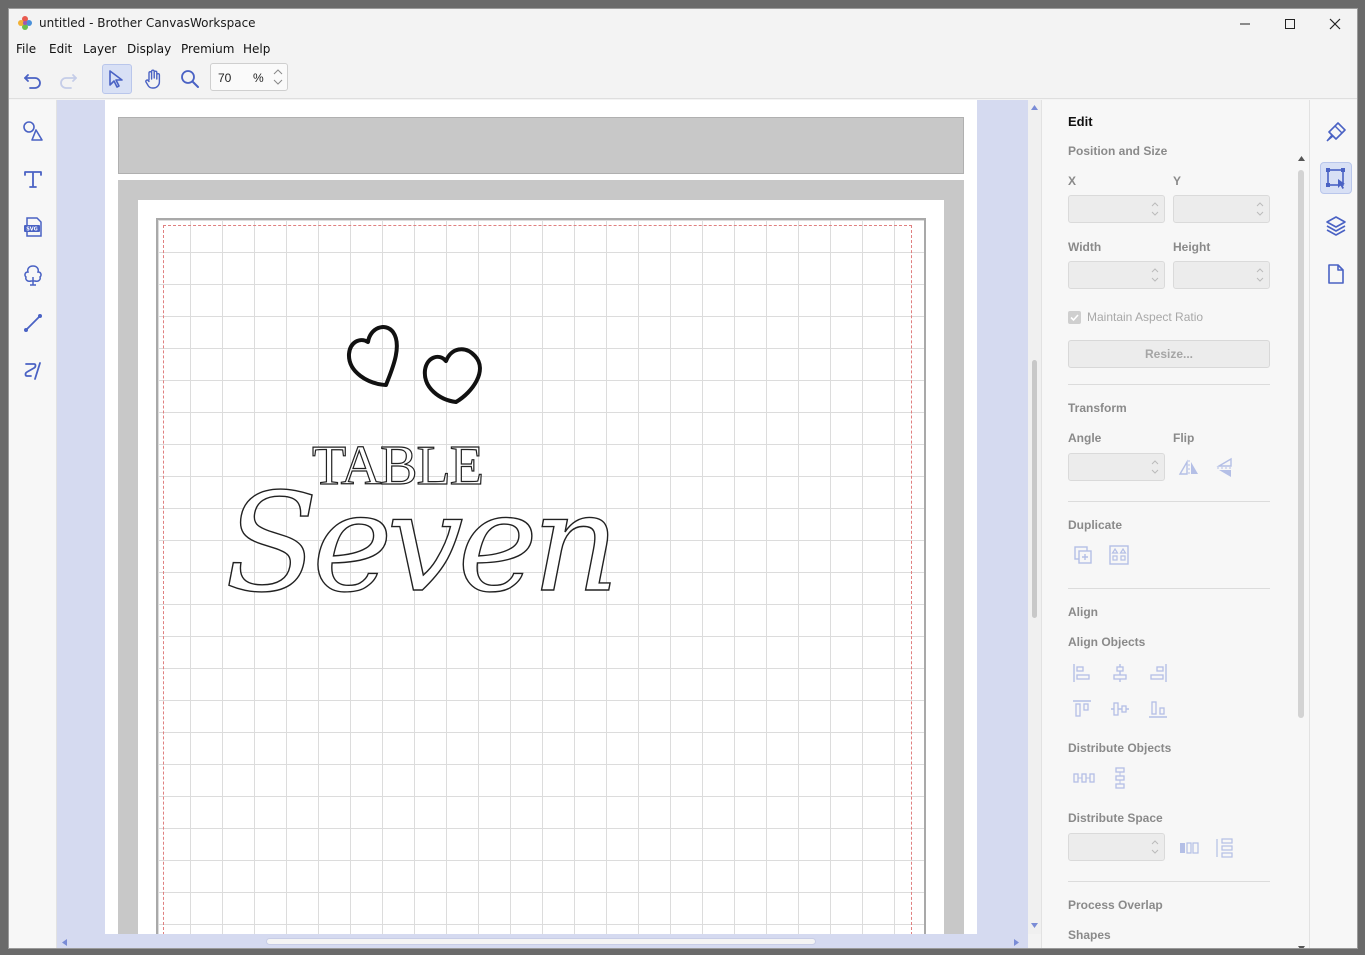 The height and width of the screenshot is (955, 1365). What do you see at coordinates (225, 78) in the screenshot?
I see `zoom-value: 70` at bounding box center [225, 78].